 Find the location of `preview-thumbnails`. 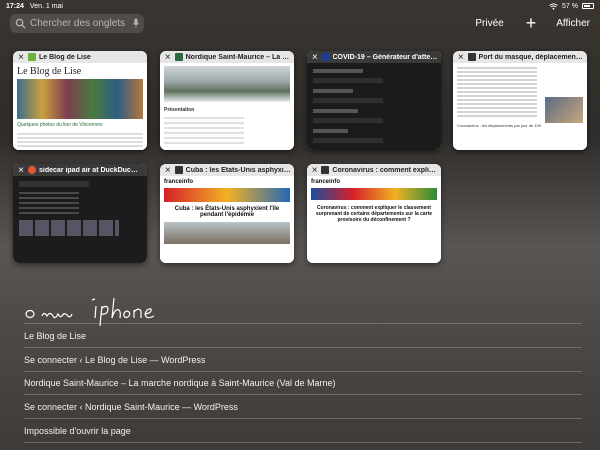

preview-thumbnails is located at coordinates (69, 228).